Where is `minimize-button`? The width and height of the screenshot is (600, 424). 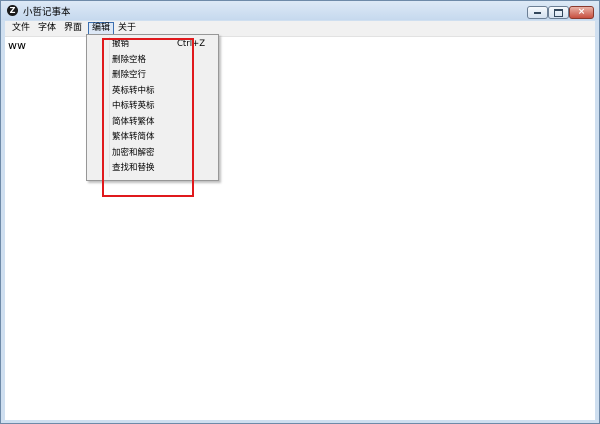 minimize-button is located at coordinates (537, 12).